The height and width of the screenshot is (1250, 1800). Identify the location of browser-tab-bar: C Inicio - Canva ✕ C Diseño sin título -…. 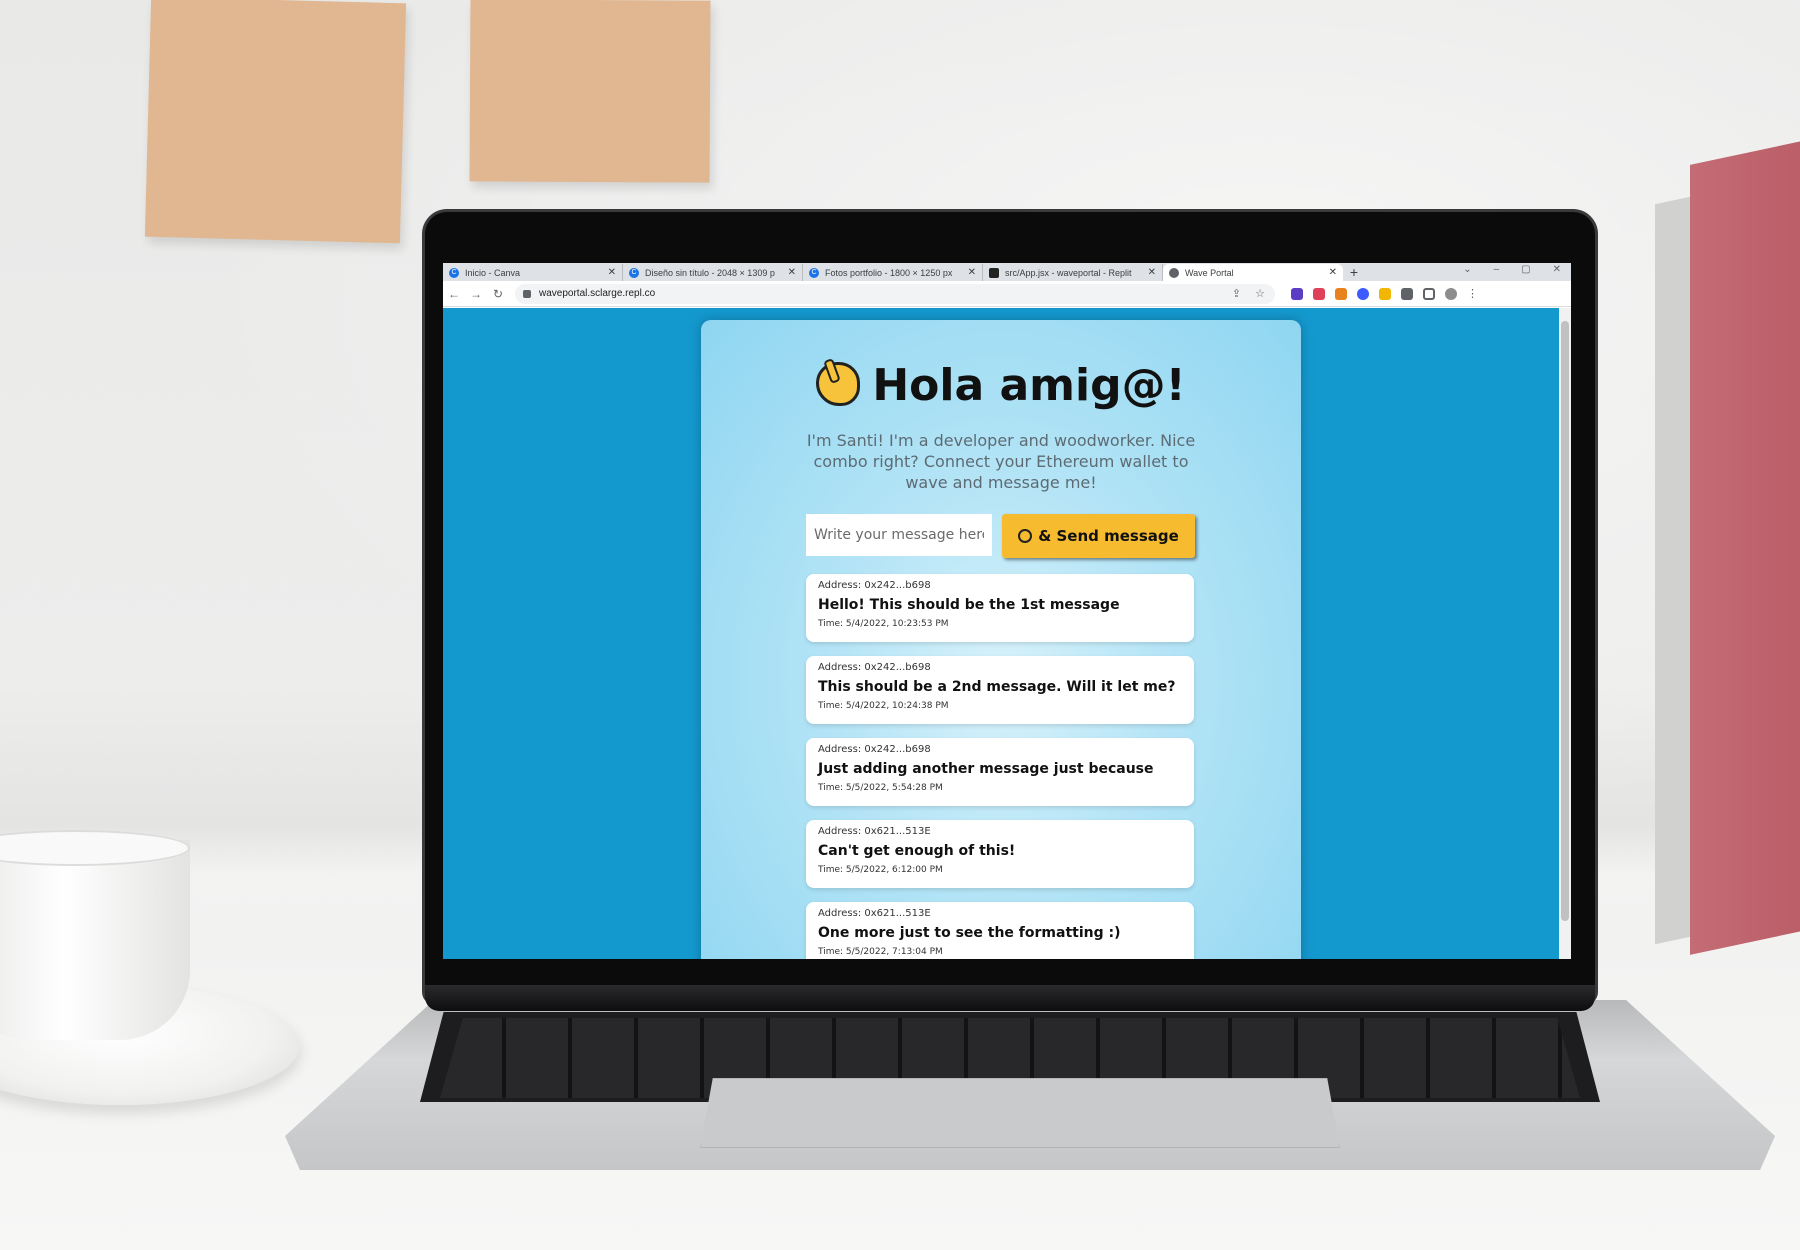
(1007, 272).